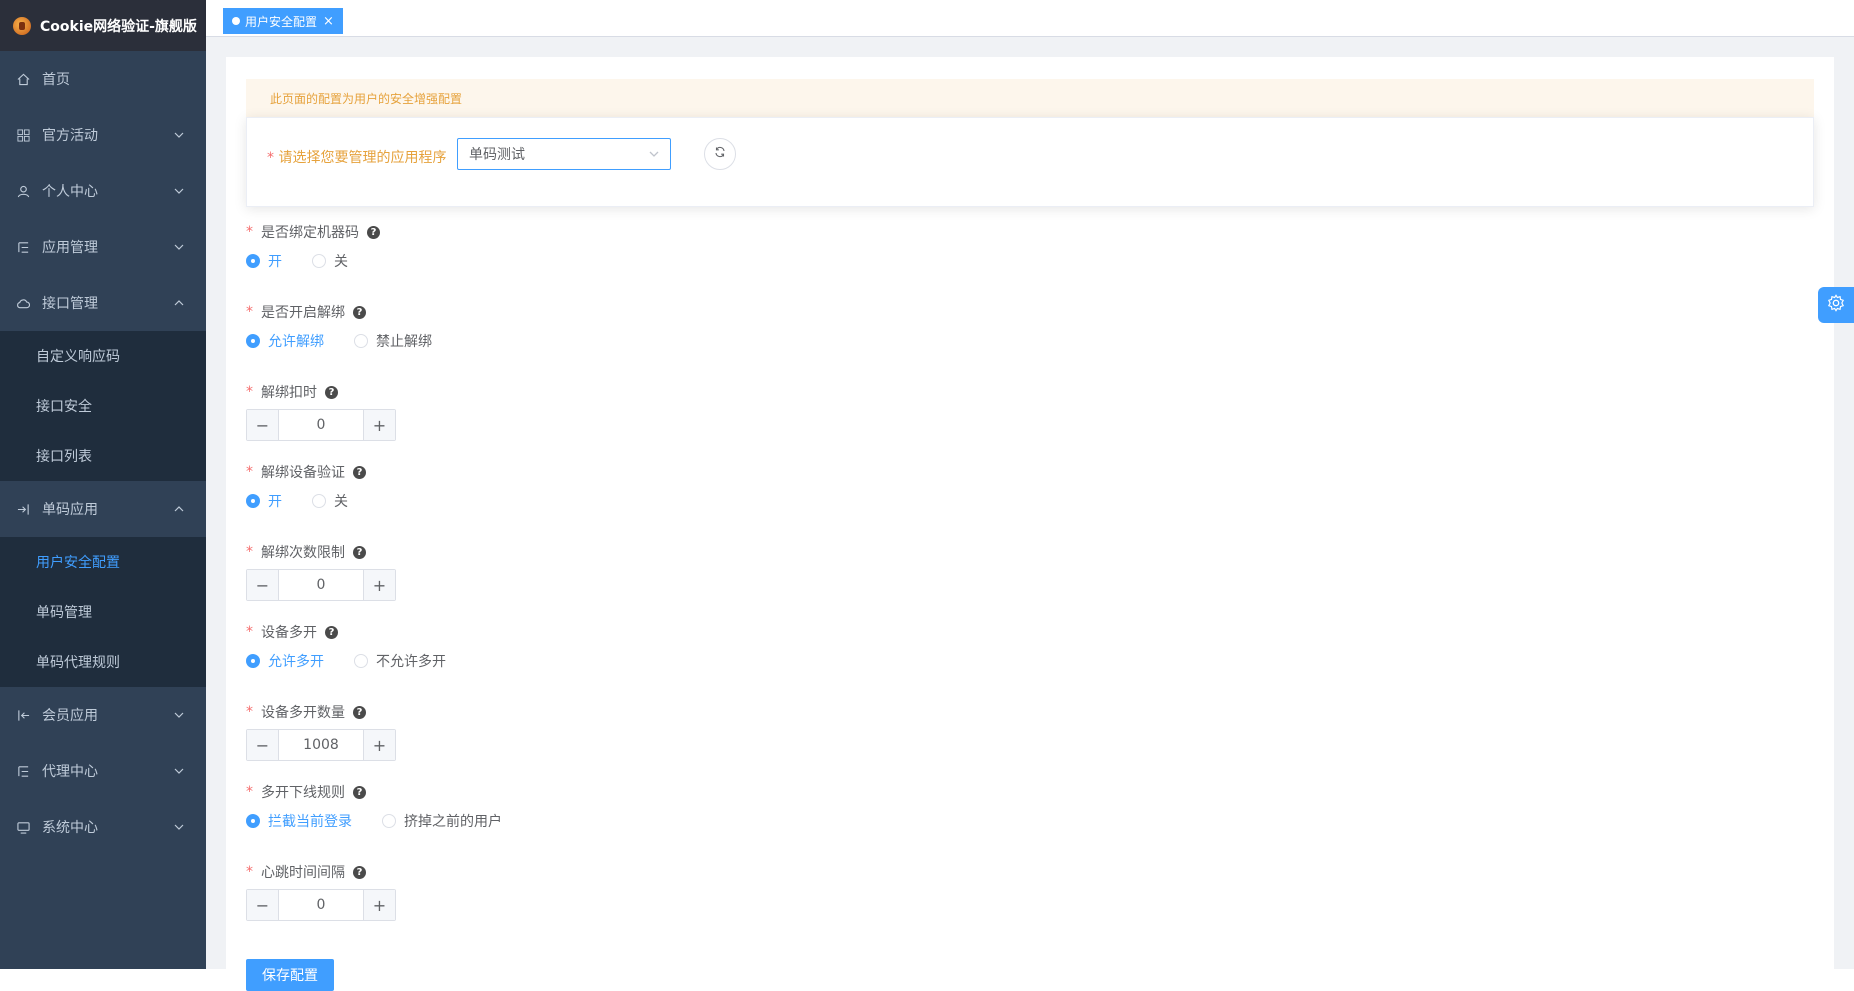  What do you see at coordinates (1030, 902) in the screenshot?
I see `field-heartbeat-interval: * 心跳时间间隔? − 0 +` at bounding box center [1030, 902].